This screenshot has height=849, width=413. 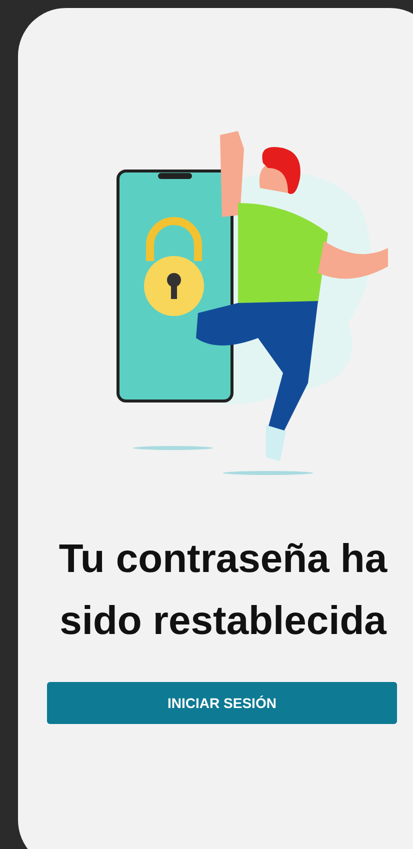 I want to click on title-text: Tu contraseña ha sido restablecida, so click(x=223, y=590).